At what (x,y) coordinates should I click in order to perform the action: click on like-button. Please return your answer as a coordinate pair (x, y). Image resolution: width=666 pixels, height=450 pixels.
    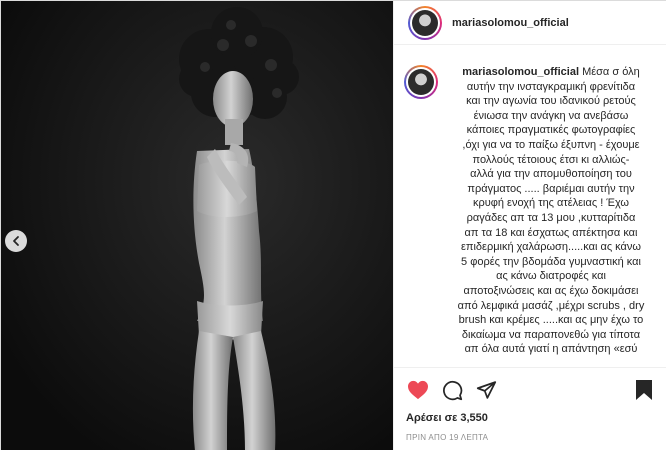
    Looking at the image, I should click on (418, 390).